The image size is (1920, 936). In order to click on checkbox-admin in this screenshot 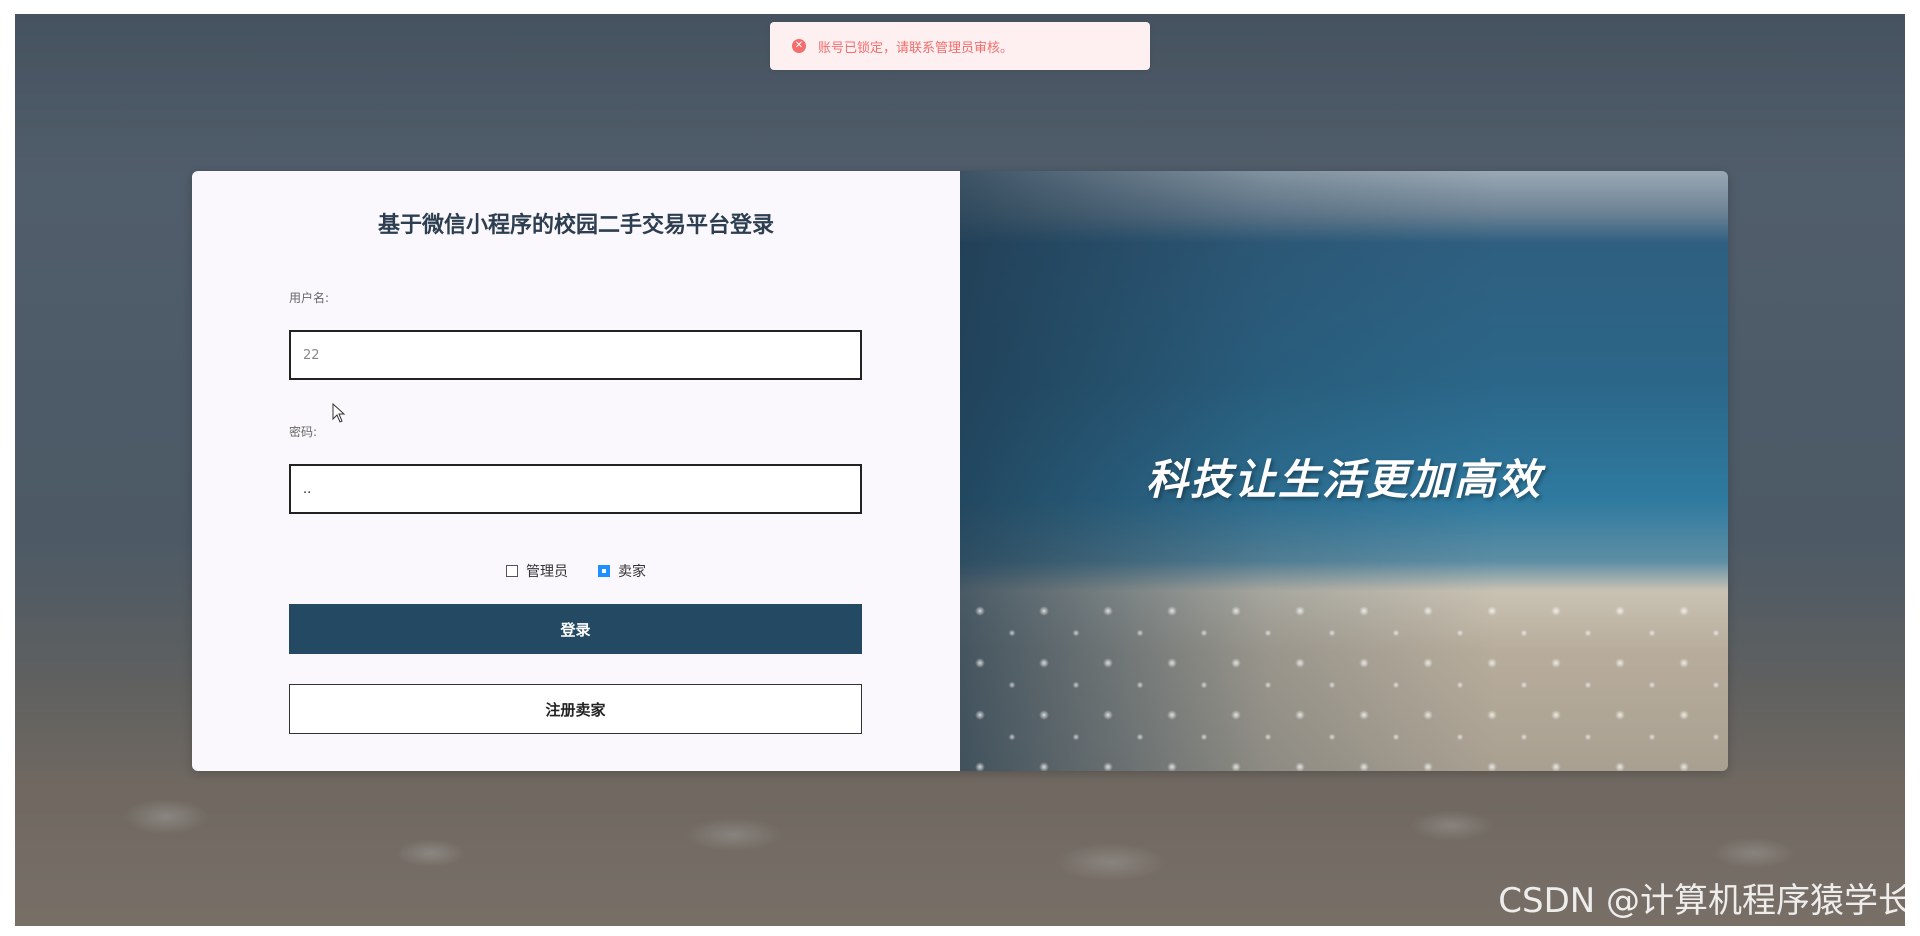, I will do `click(512, 571)`.